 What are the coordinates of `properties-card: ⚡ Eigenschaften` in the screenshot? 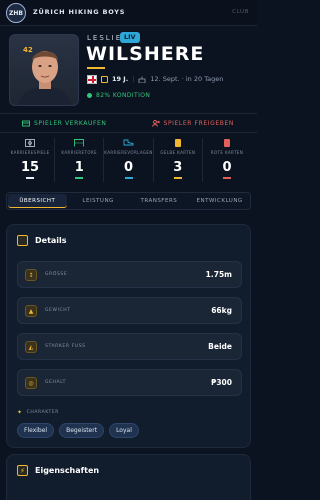 It's located at (128, 477).